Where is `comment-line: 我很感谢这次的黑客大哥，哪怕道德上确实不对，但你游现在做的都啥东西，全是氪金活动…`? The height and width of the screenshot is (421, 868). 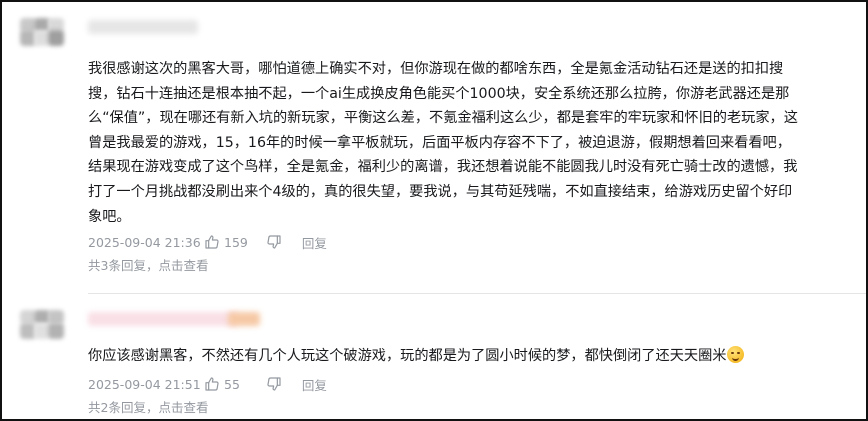
comment-line: 我很感谢这次的黑客大哥，哪怕道德上确实不对，但你游现在做的都啥东西，全是氪金活动… is located at coordinates (436, 69).